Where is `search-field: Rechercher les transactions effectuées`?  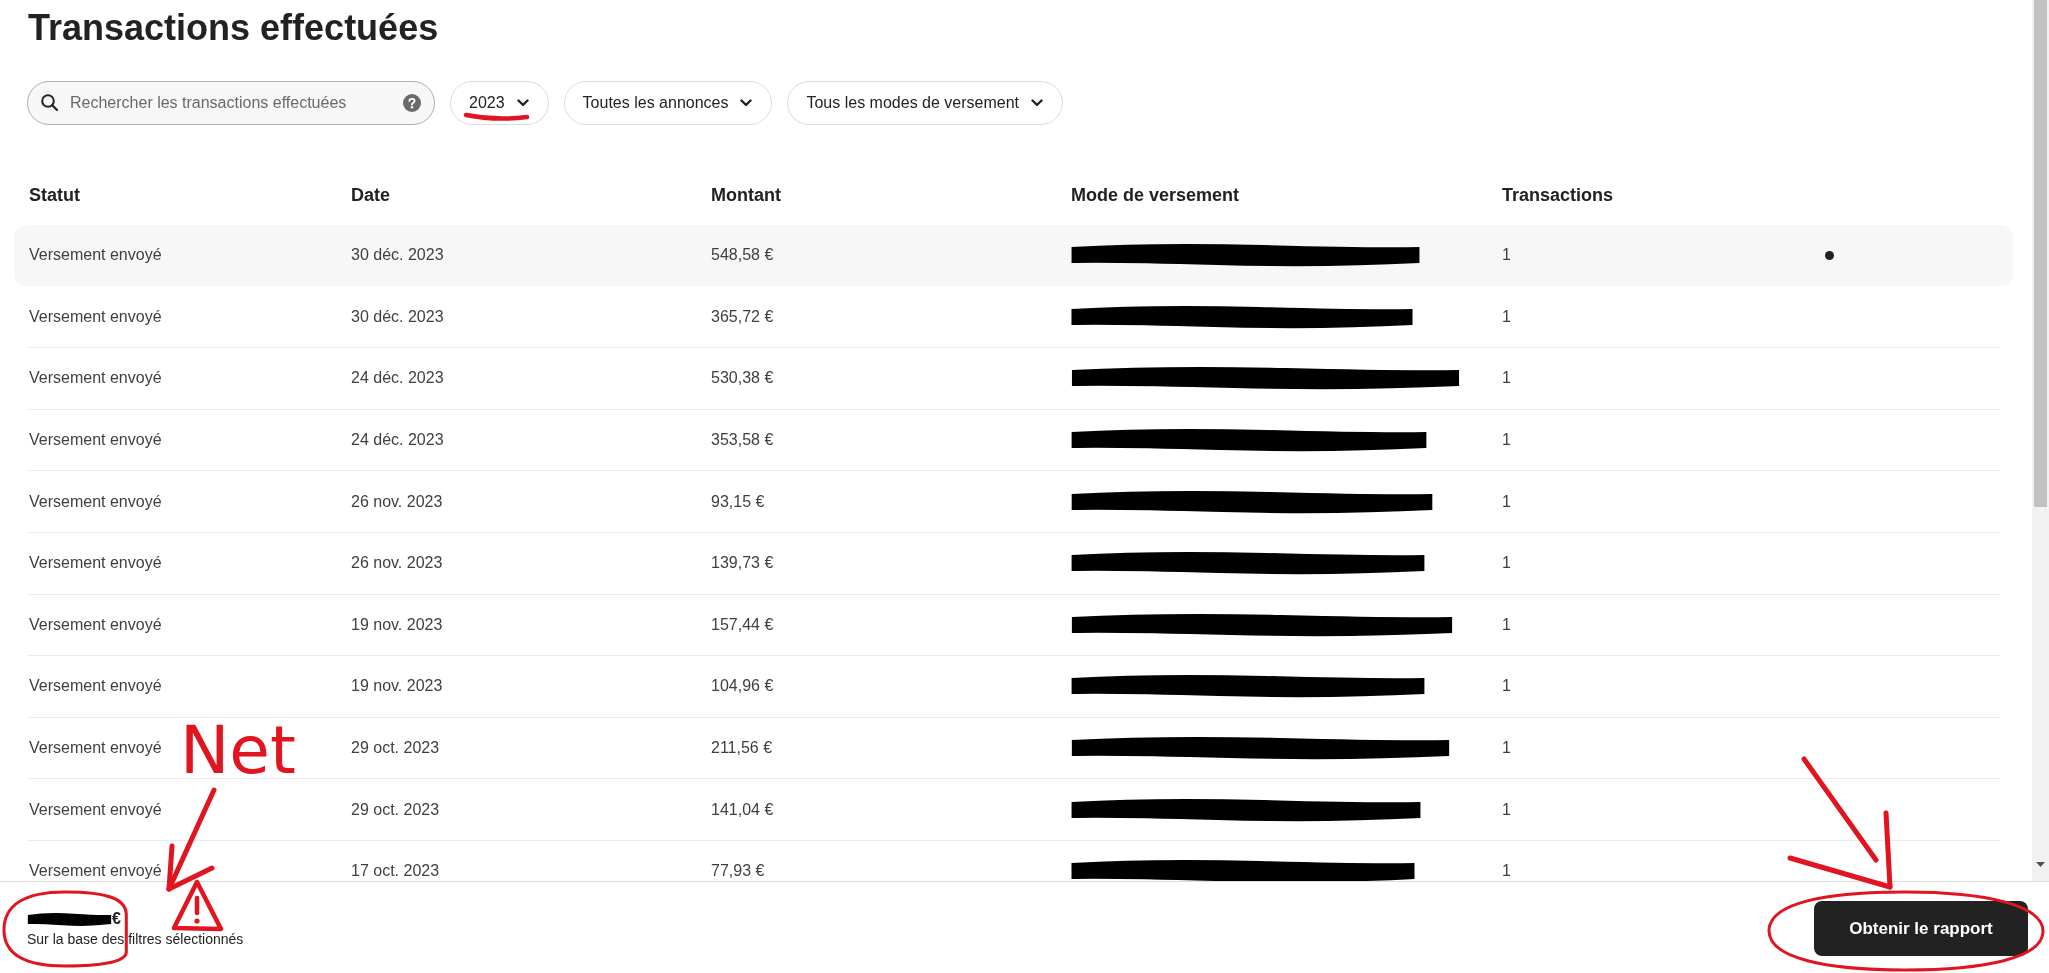
search-field: Rechercher les transactions effectuées is located at coordinates (231, 103).